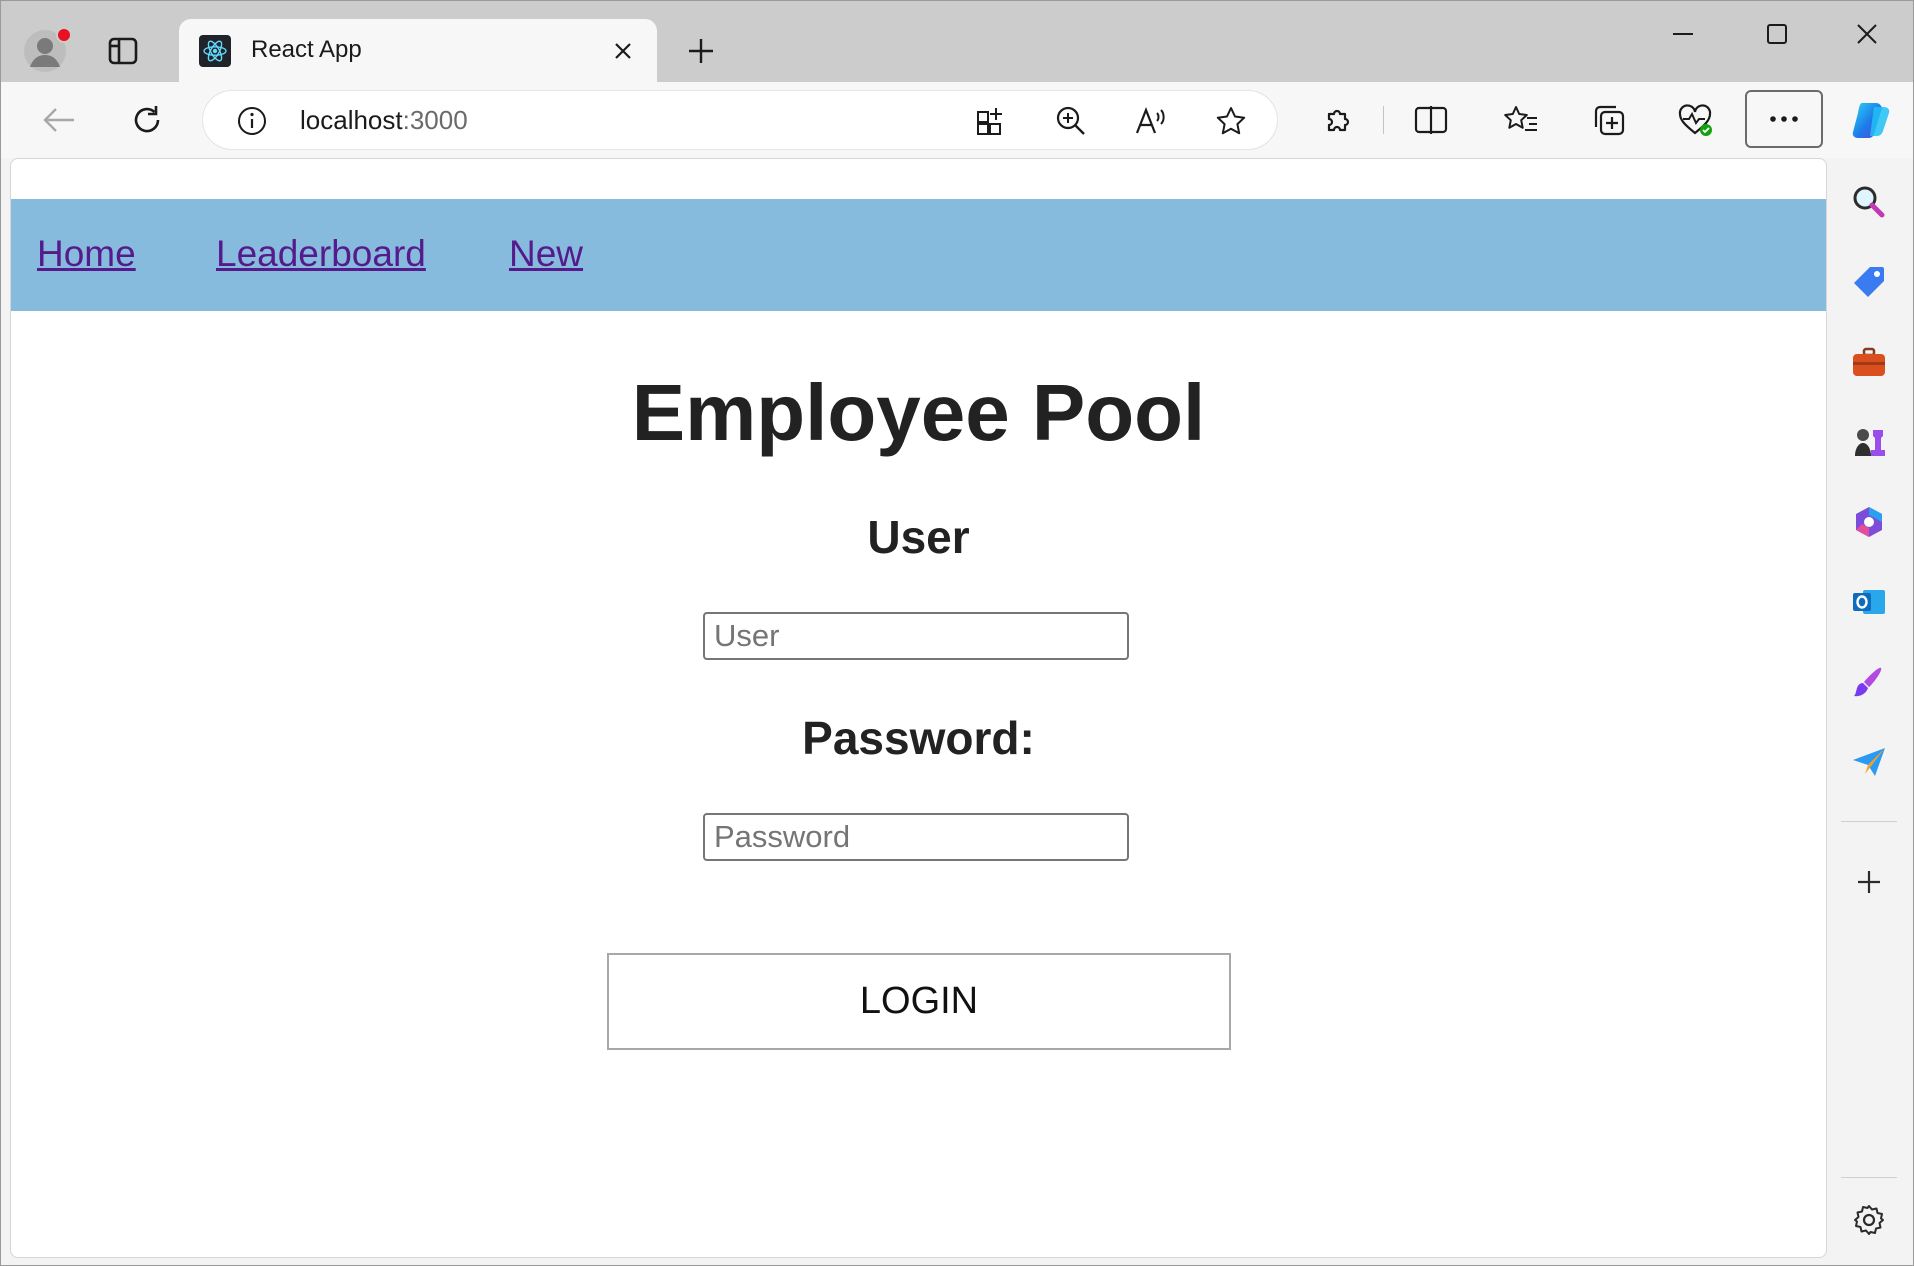 Image resolution: width=1914 pixels, height=1266 pixels. What do you see at coordinates (918, 255) in the screenshot?
I see `nav-bar: Home Leaderboard New` at bounding box center [918, 255].